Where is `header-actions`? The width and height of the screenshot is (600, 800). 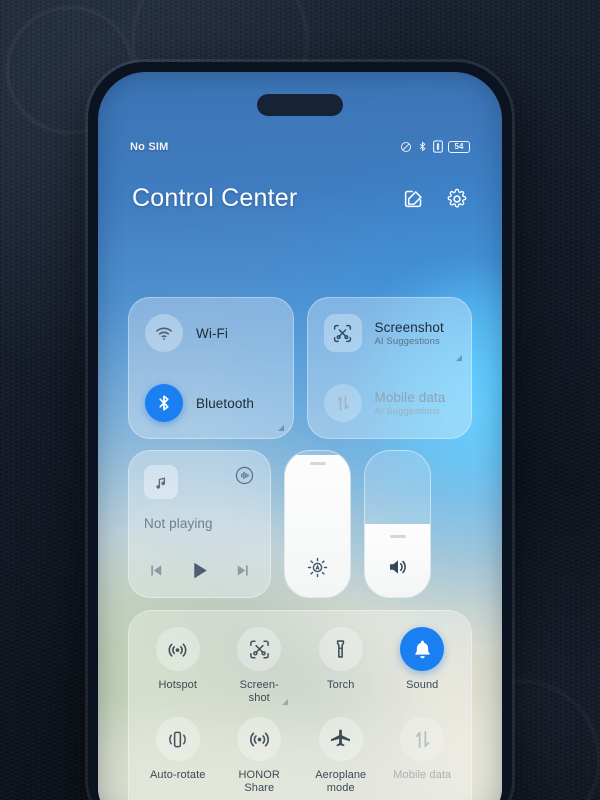 header-actions is located at coordinates (435, 199).